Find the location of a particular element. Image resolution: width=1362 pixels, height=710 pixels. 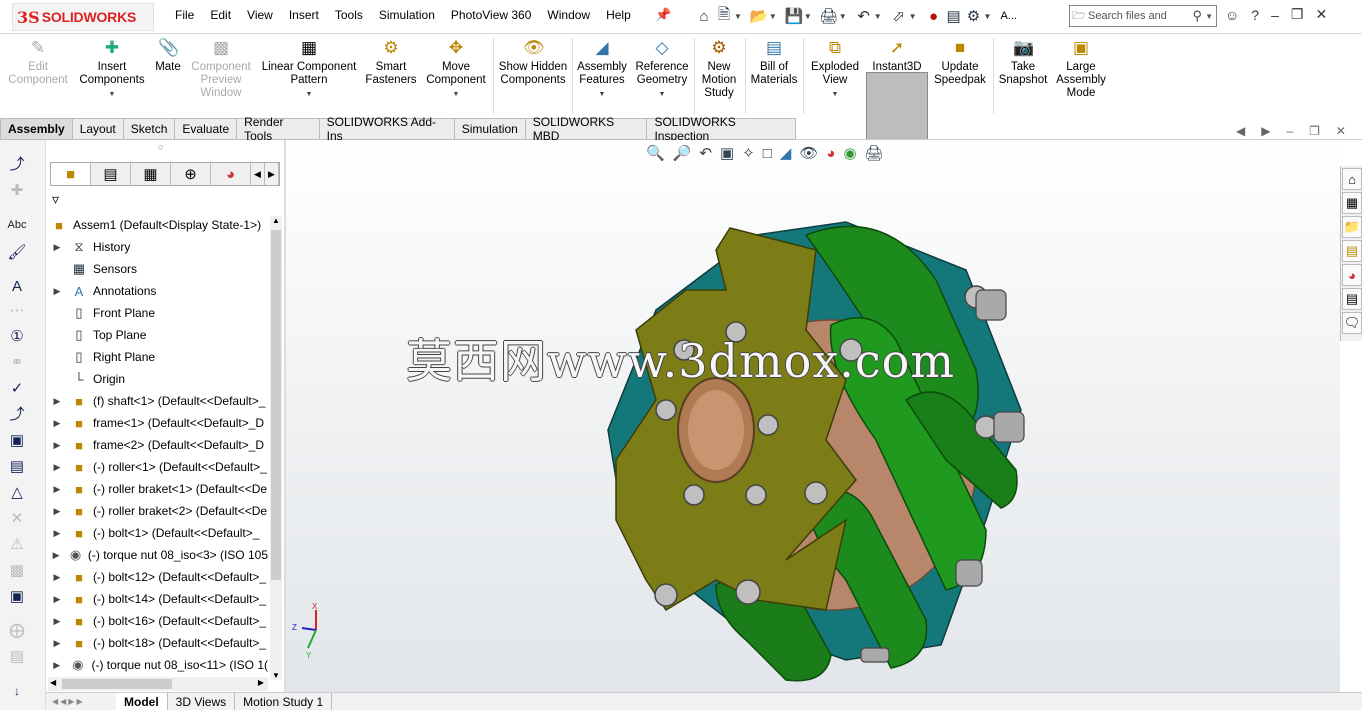

tab-sketch: Sketch is located at coordinates (149, 129).